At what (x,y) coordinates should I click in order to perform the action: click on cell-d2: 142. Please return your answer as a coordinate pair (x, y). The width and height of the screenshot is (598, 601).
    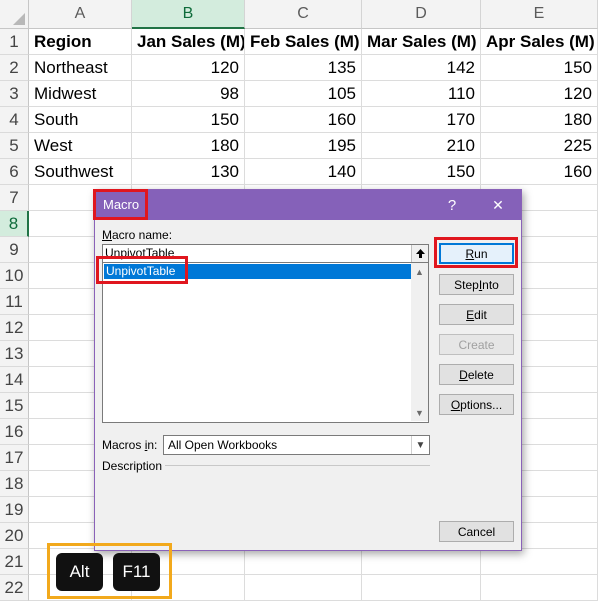
    Looking at the image, I should click on (421, 68).